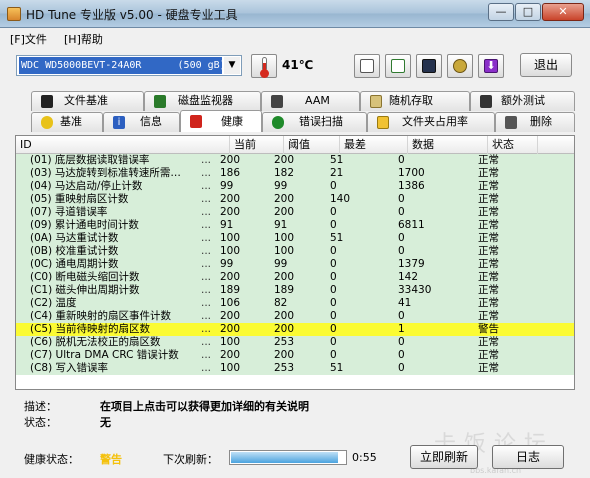  Describe the element at coordinates (444, 457) in the screenshot. I see `refresh-now-button: 立即刷新` at that location.